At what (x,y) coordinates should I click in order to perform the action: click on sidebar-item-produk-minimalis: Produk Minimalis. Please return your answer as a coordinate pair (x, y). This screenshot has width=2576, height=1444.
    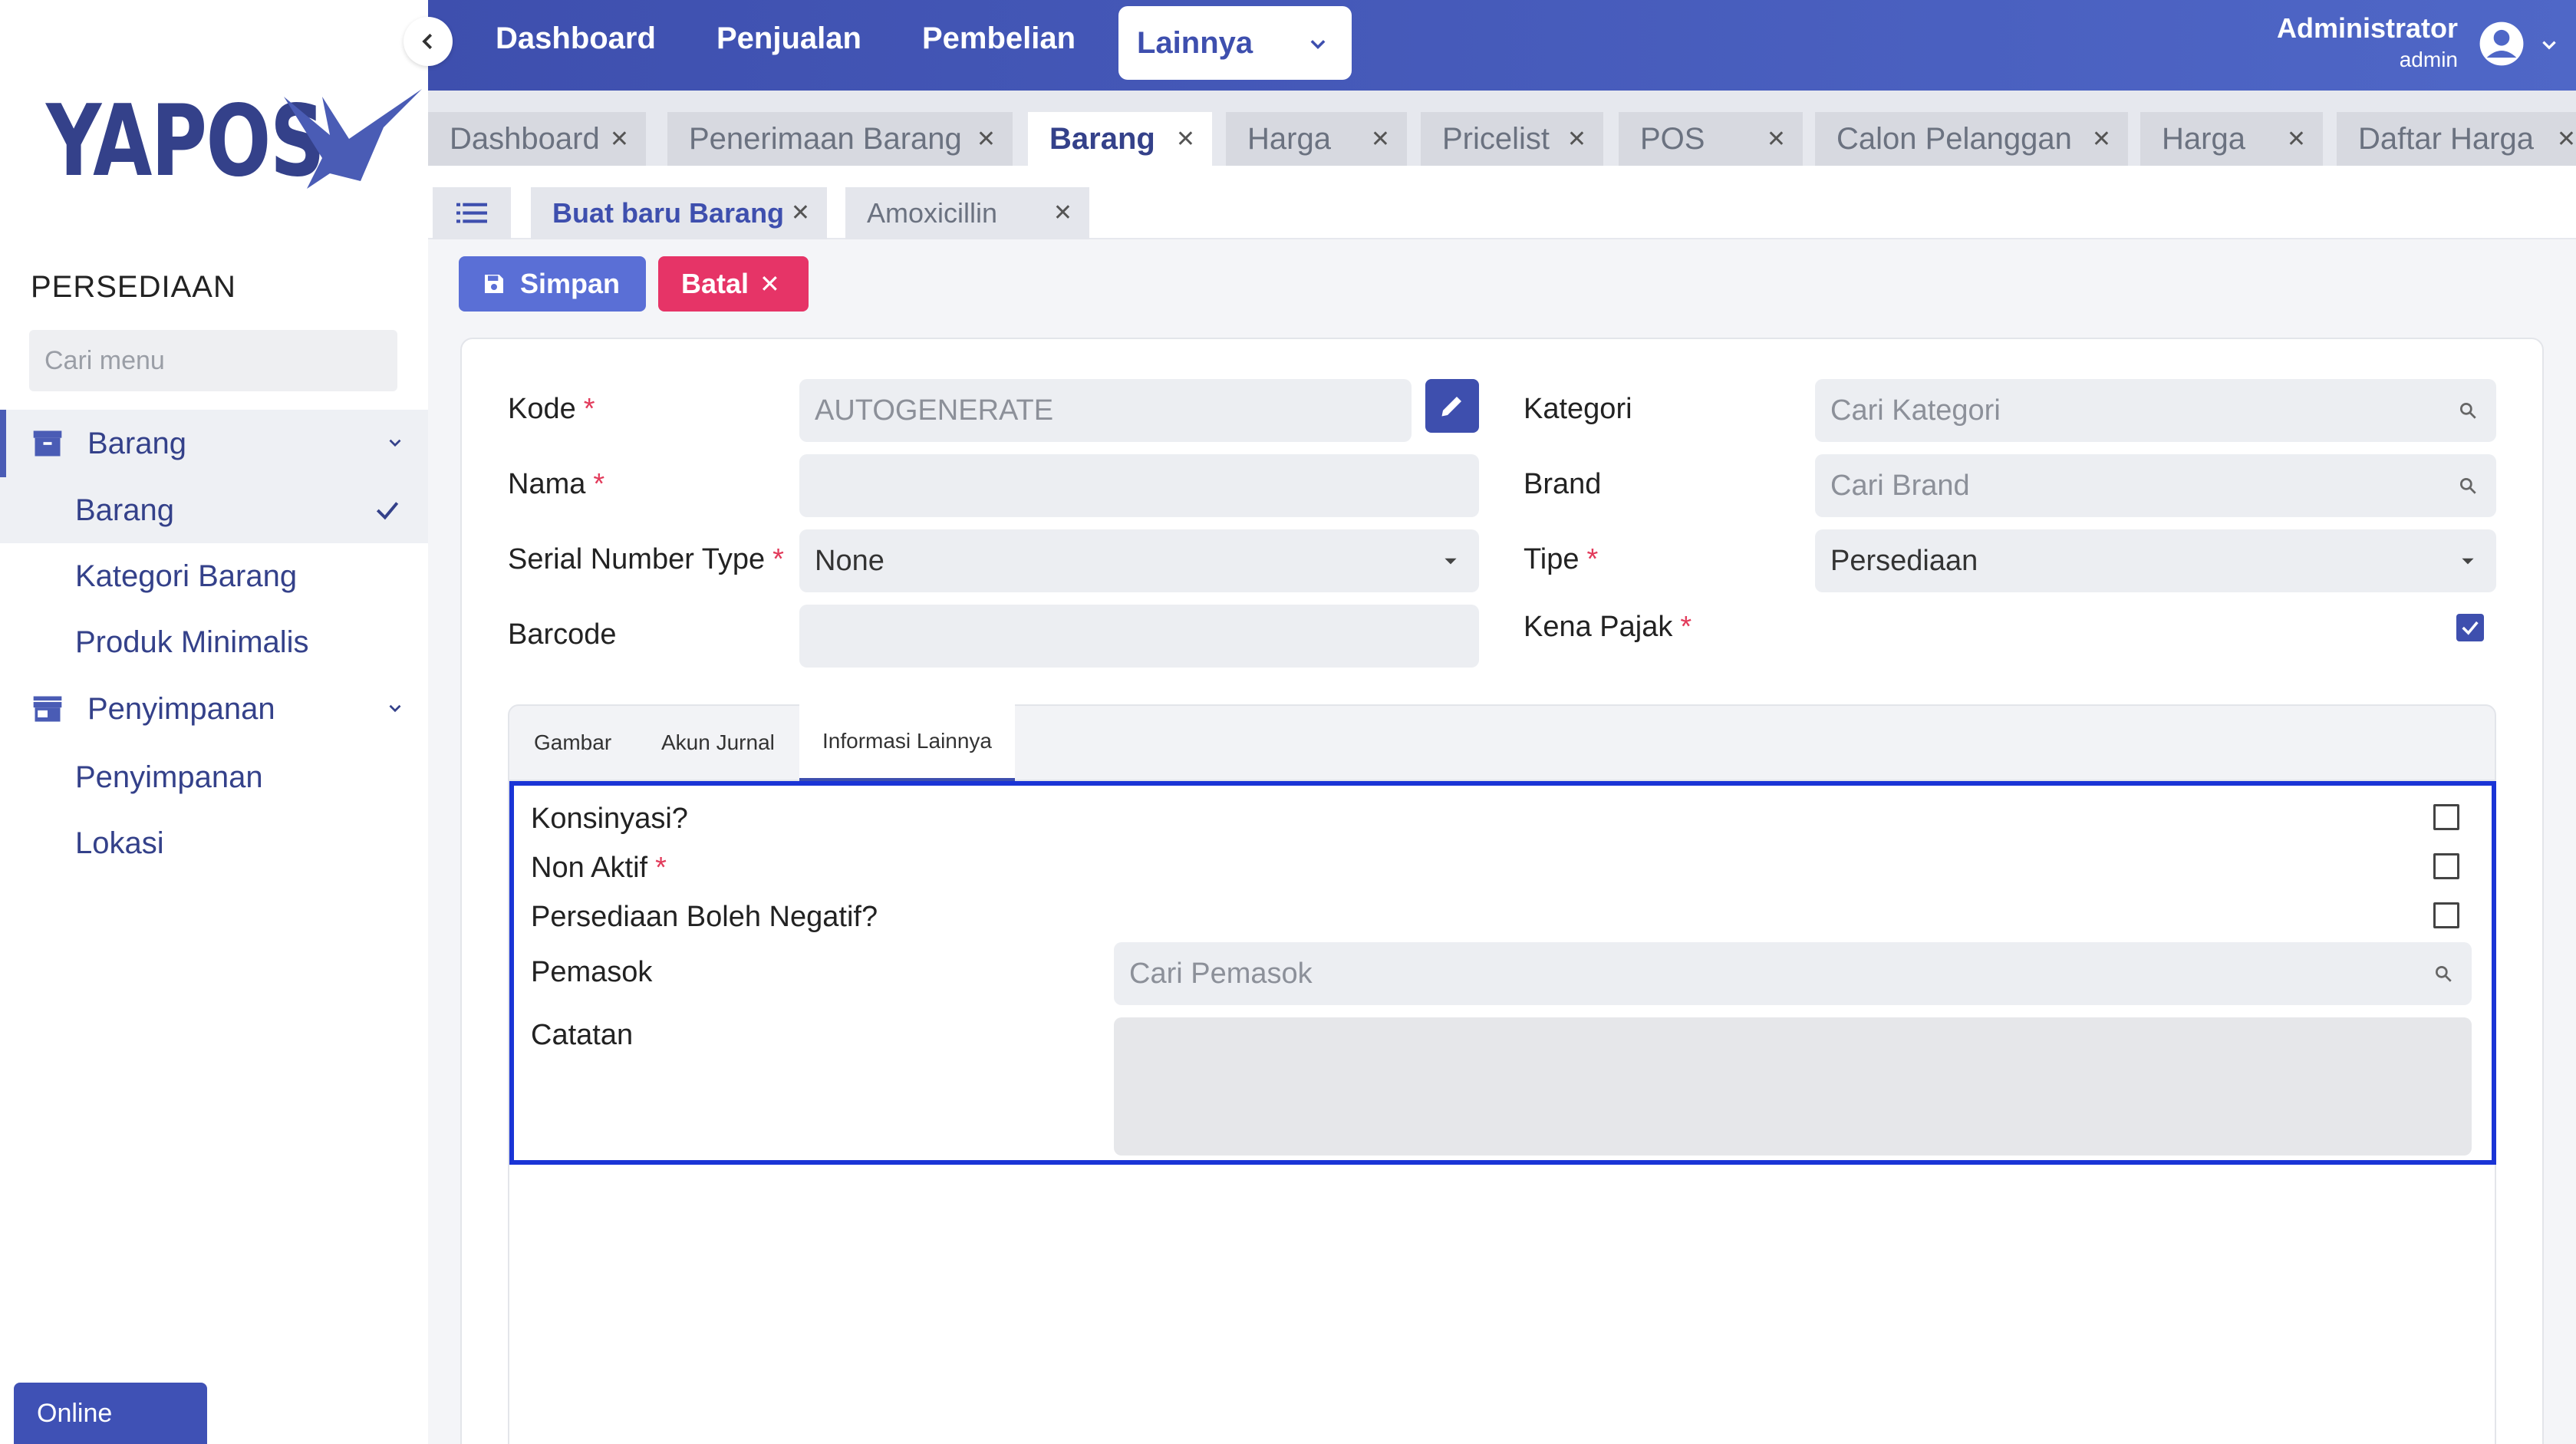
    Looking at the image, I should click on (214, 642).